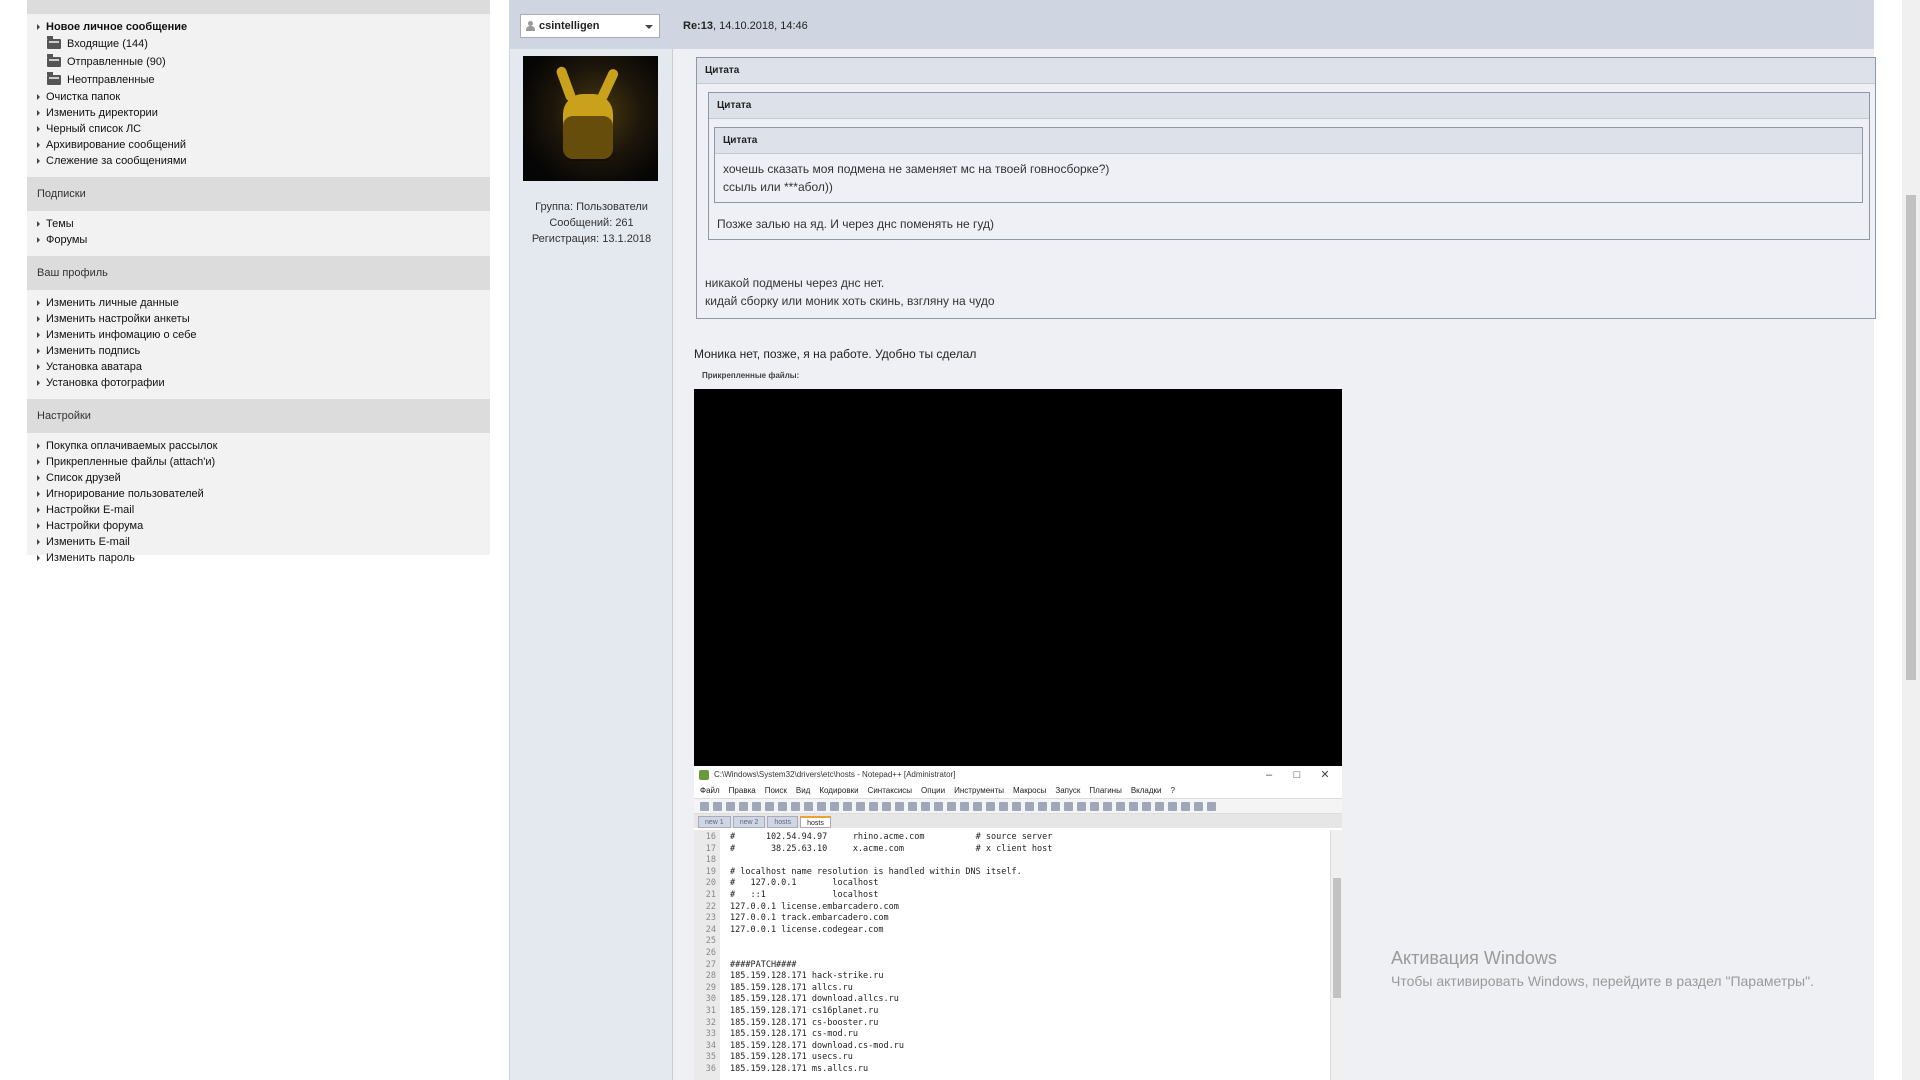  What do you see at coordinates (258, 145) in the screenshot?
I see `sidebar-item-archive: Архивирование сообщений` at bounding box center [258, 145].